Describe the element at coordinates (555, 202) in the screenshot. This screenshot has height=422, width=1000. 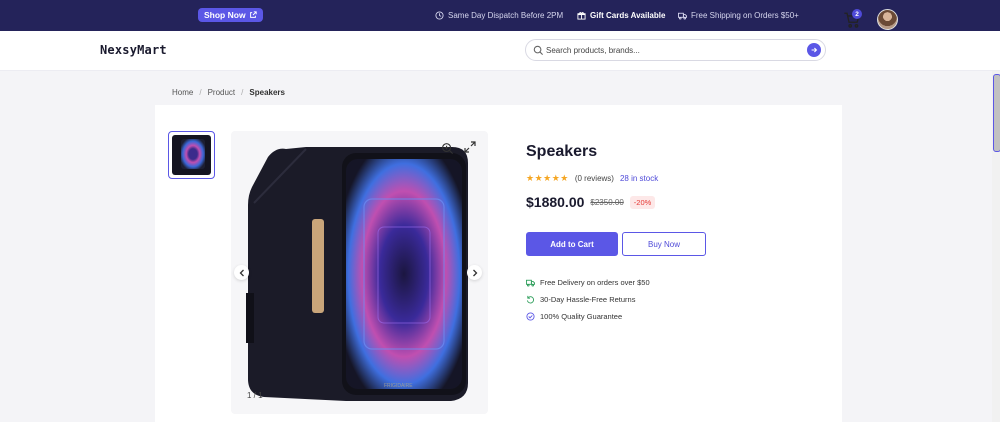
I see `current-price: $1880.00` at that location.